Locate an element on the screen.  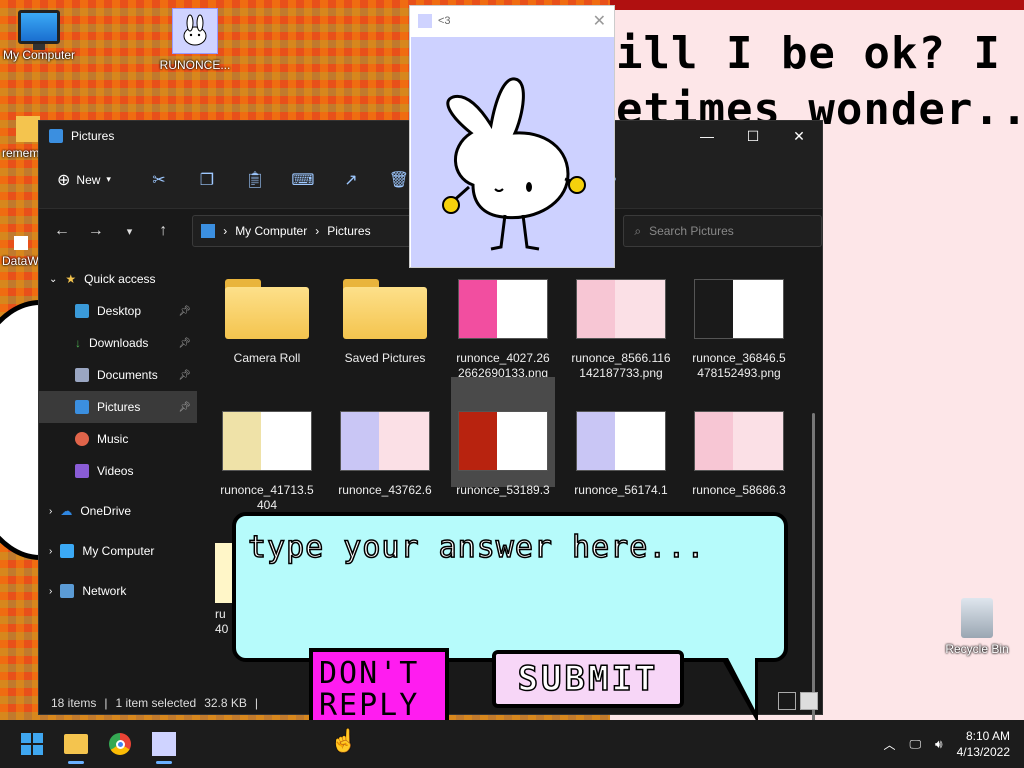
details-view-icon is located at coordinates (787, 701).